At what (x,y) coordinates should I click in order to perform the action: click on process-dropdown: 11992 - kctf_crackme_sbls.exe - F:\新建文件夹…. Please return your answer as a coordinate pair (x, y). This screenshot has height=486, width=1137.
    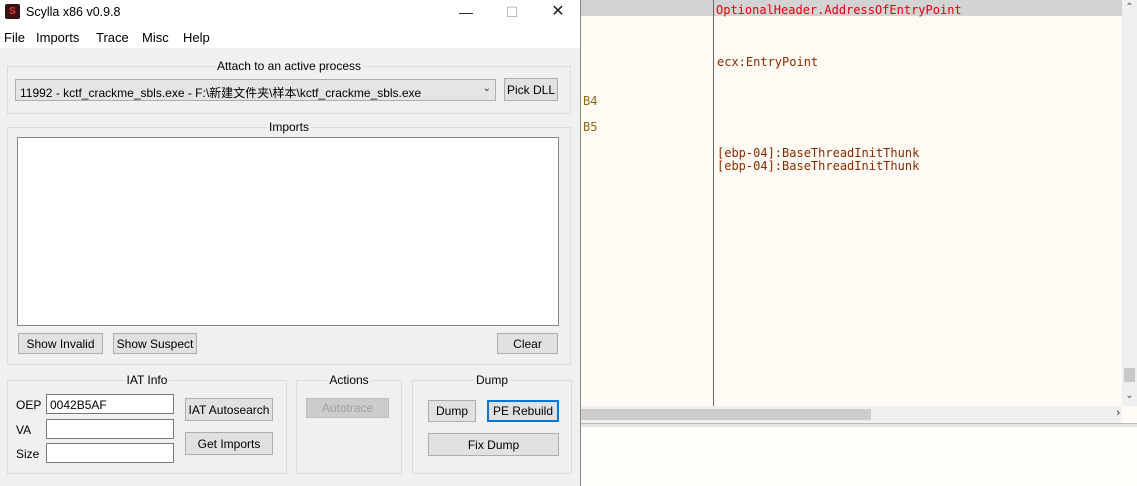
    Looking at the image, I should click on (255, 90).